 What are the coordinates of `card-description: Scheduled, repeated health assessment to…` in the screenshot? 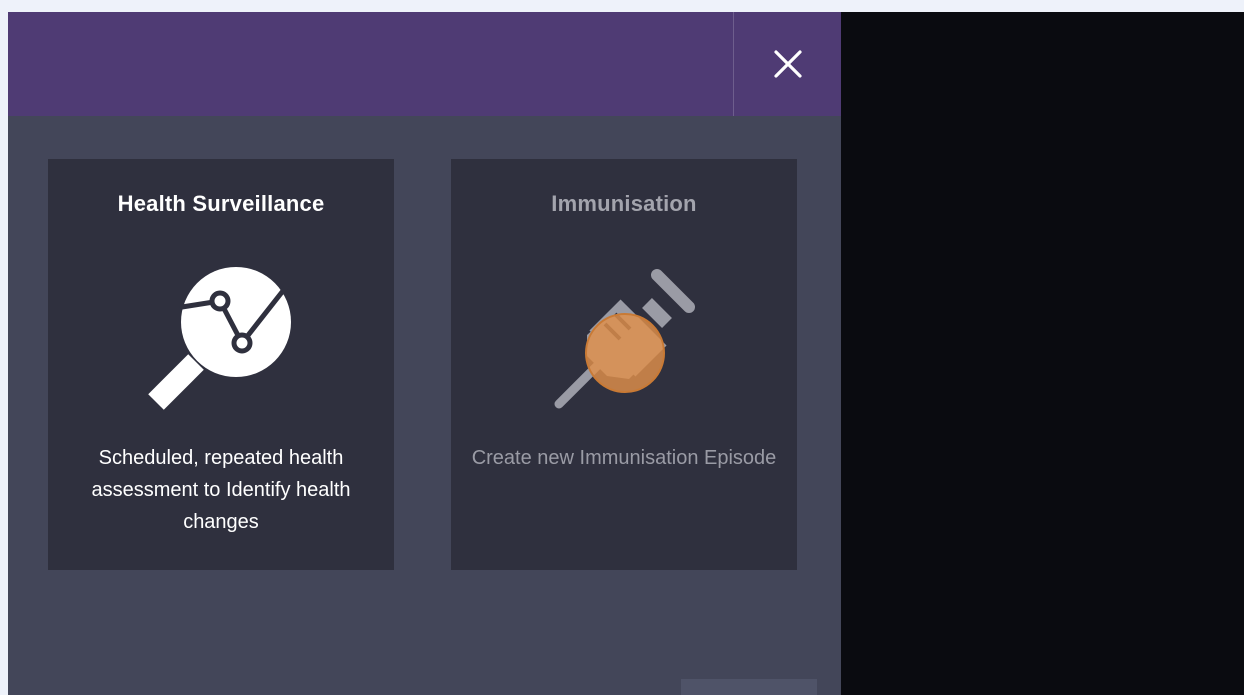 It's located at (221, 490).